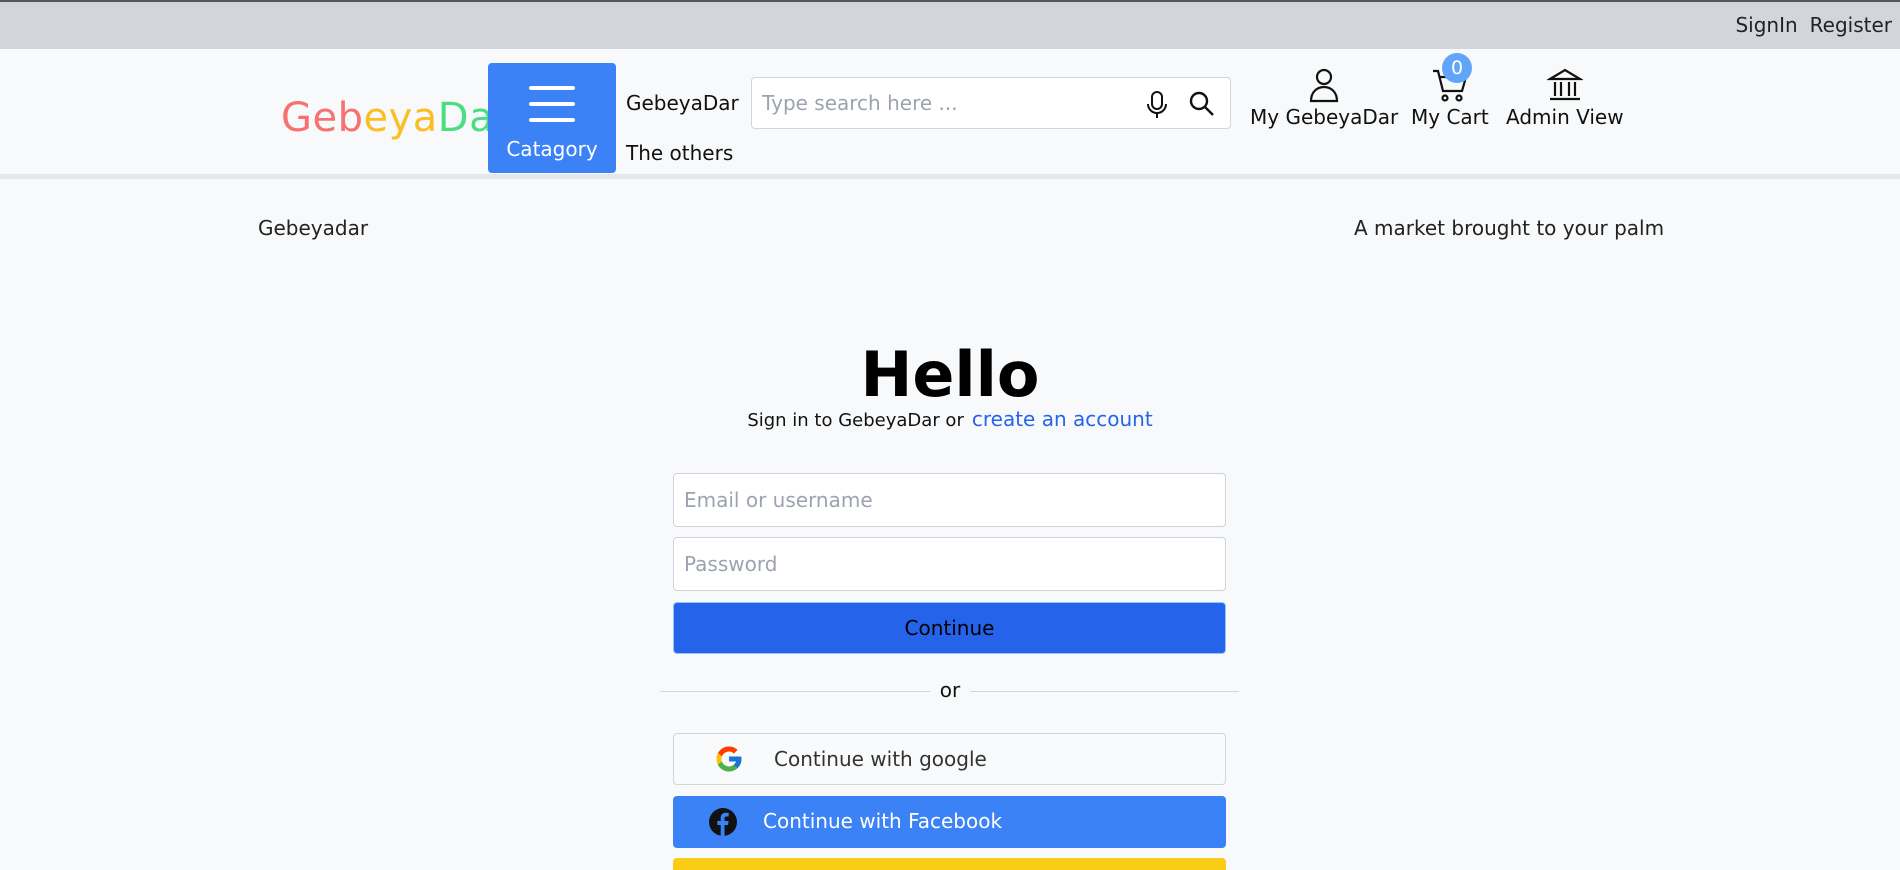 Image resolution: width=1900 pixels, height=870 pixels. What do you see at coordinates (1851, 25) in the screenshot?
I see `register-link: Register` at bounding box center [1851, 25].